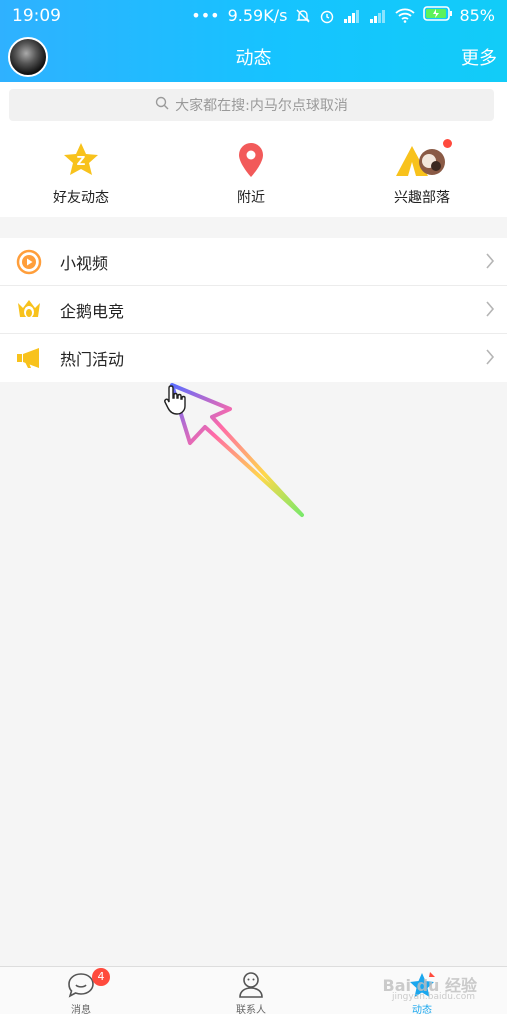  I want to click on chat-icon: 4, so click(88, 983).